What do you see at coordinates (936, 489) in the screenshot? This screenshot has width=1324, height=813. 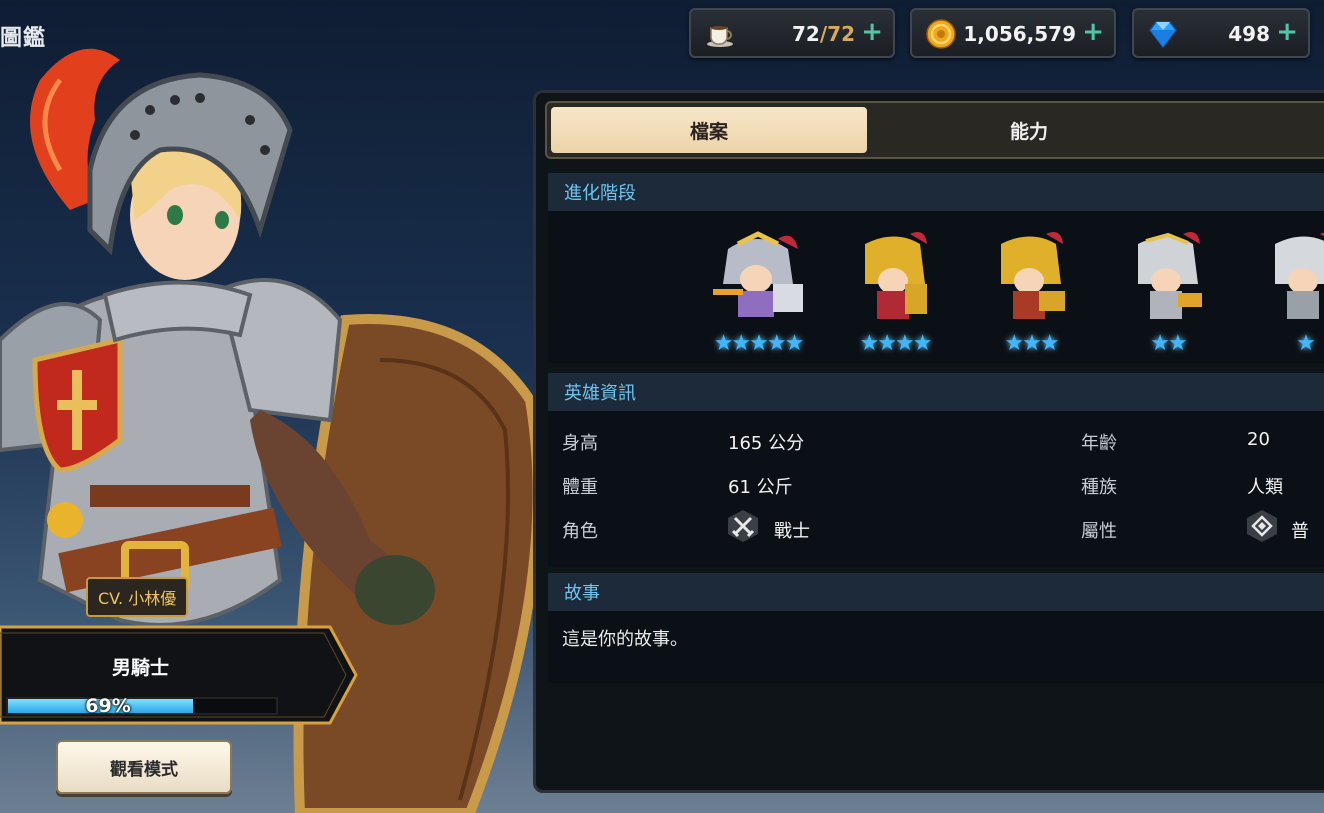 I see `hero-info-body` at bounding box center [936, 489].